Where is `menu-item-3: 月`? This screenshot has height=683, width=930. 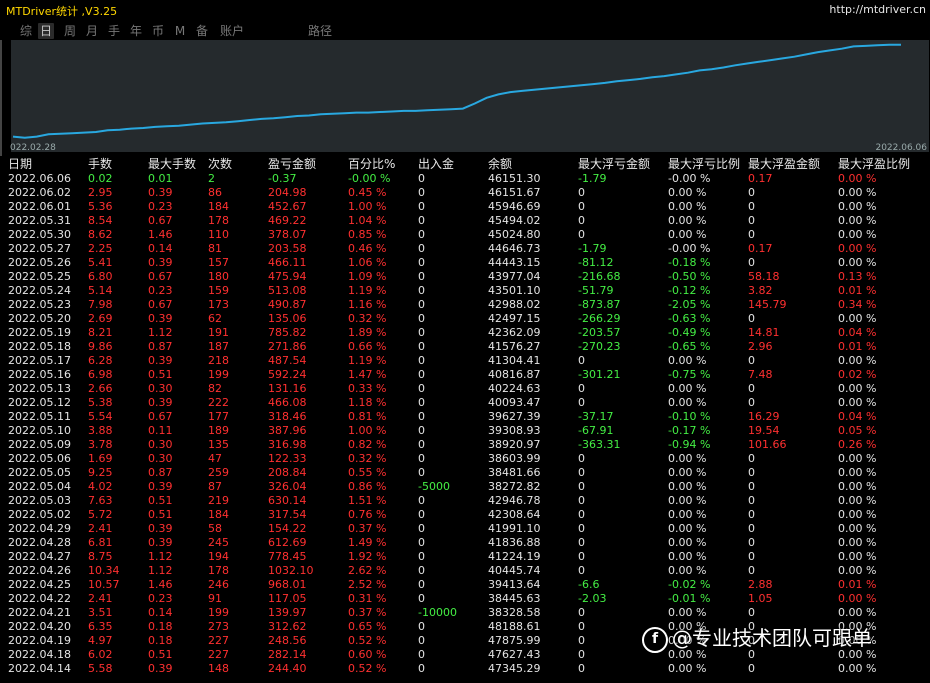
menu-item-3: 月 is located at coordinates (92, 31).